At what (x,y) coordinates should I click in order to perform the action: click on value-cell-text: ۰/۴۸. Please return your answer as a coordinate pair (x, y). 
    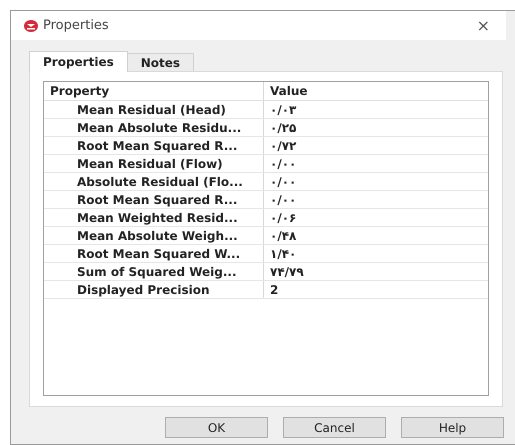
    Looking at the image, I should click on (282, 236).